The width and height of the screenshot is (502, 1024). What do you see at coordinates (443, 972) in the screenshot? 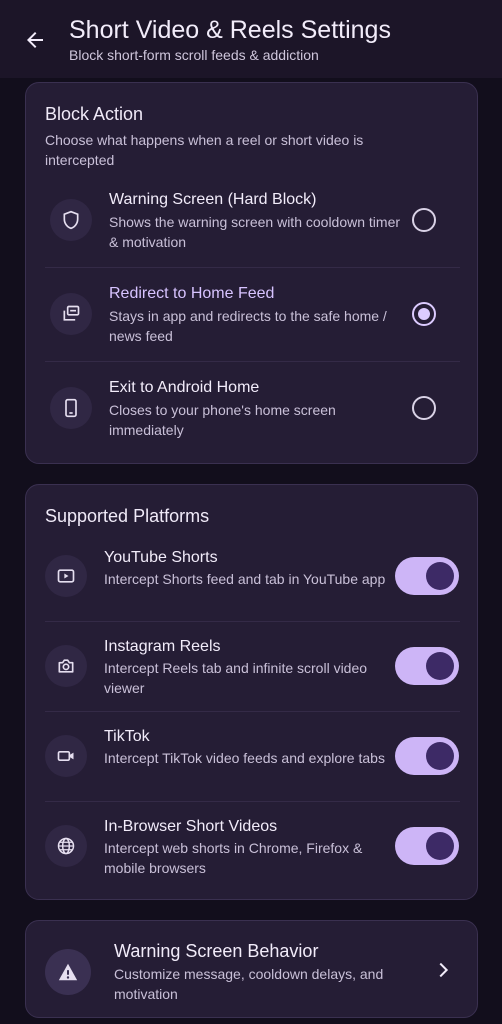
I see `chevron-right-icon` at bounding box center [443, 972].